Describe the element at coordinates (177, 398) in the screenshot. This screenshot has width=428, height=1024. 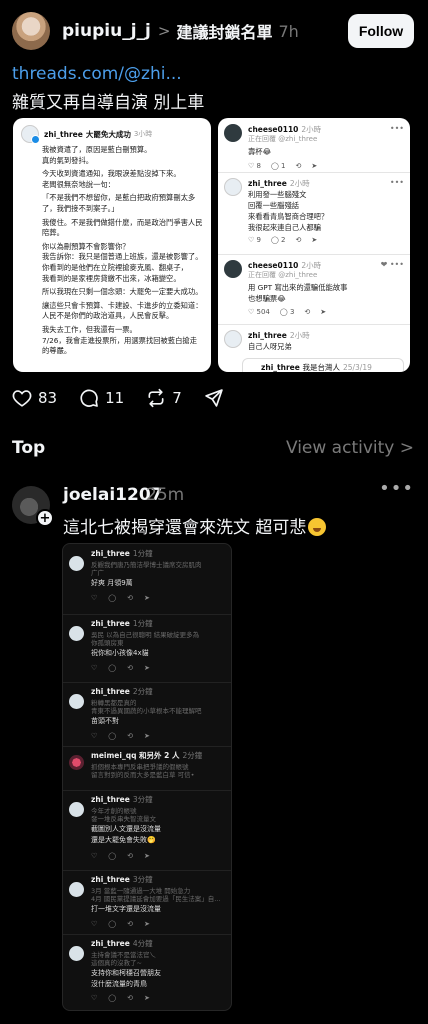
I see `repost-count: 7` at that location.